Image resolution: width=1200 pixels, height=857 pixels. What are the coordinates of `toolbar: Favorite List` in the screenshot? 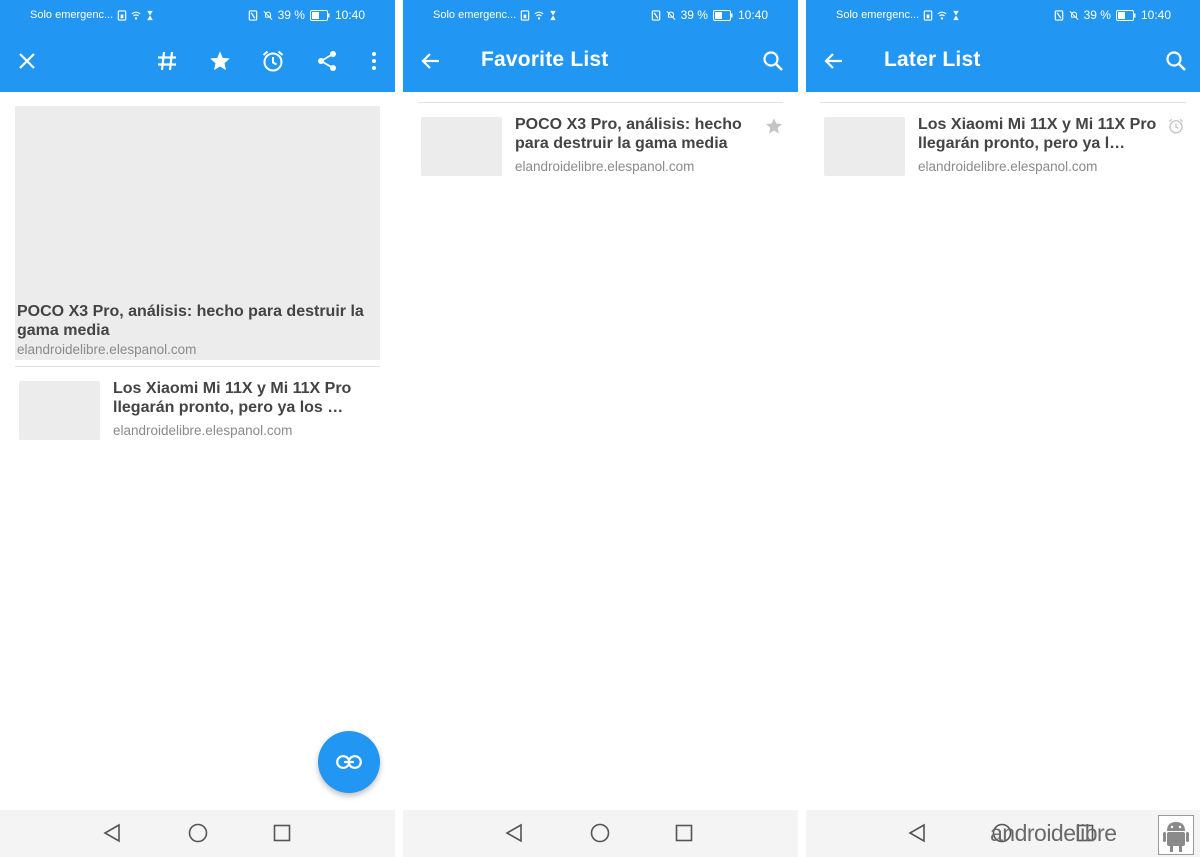 It's located at (600, 61).